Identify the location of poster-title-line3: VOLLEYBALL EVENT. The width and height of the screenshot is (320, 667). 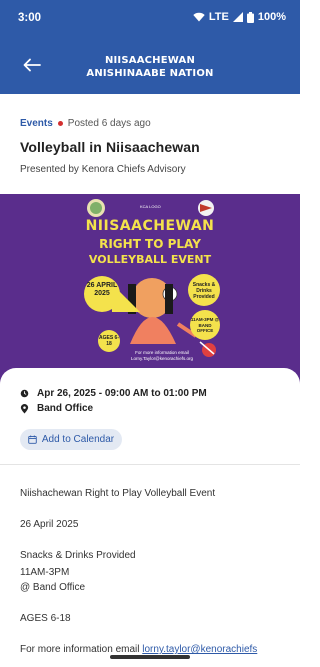
(150, 259).